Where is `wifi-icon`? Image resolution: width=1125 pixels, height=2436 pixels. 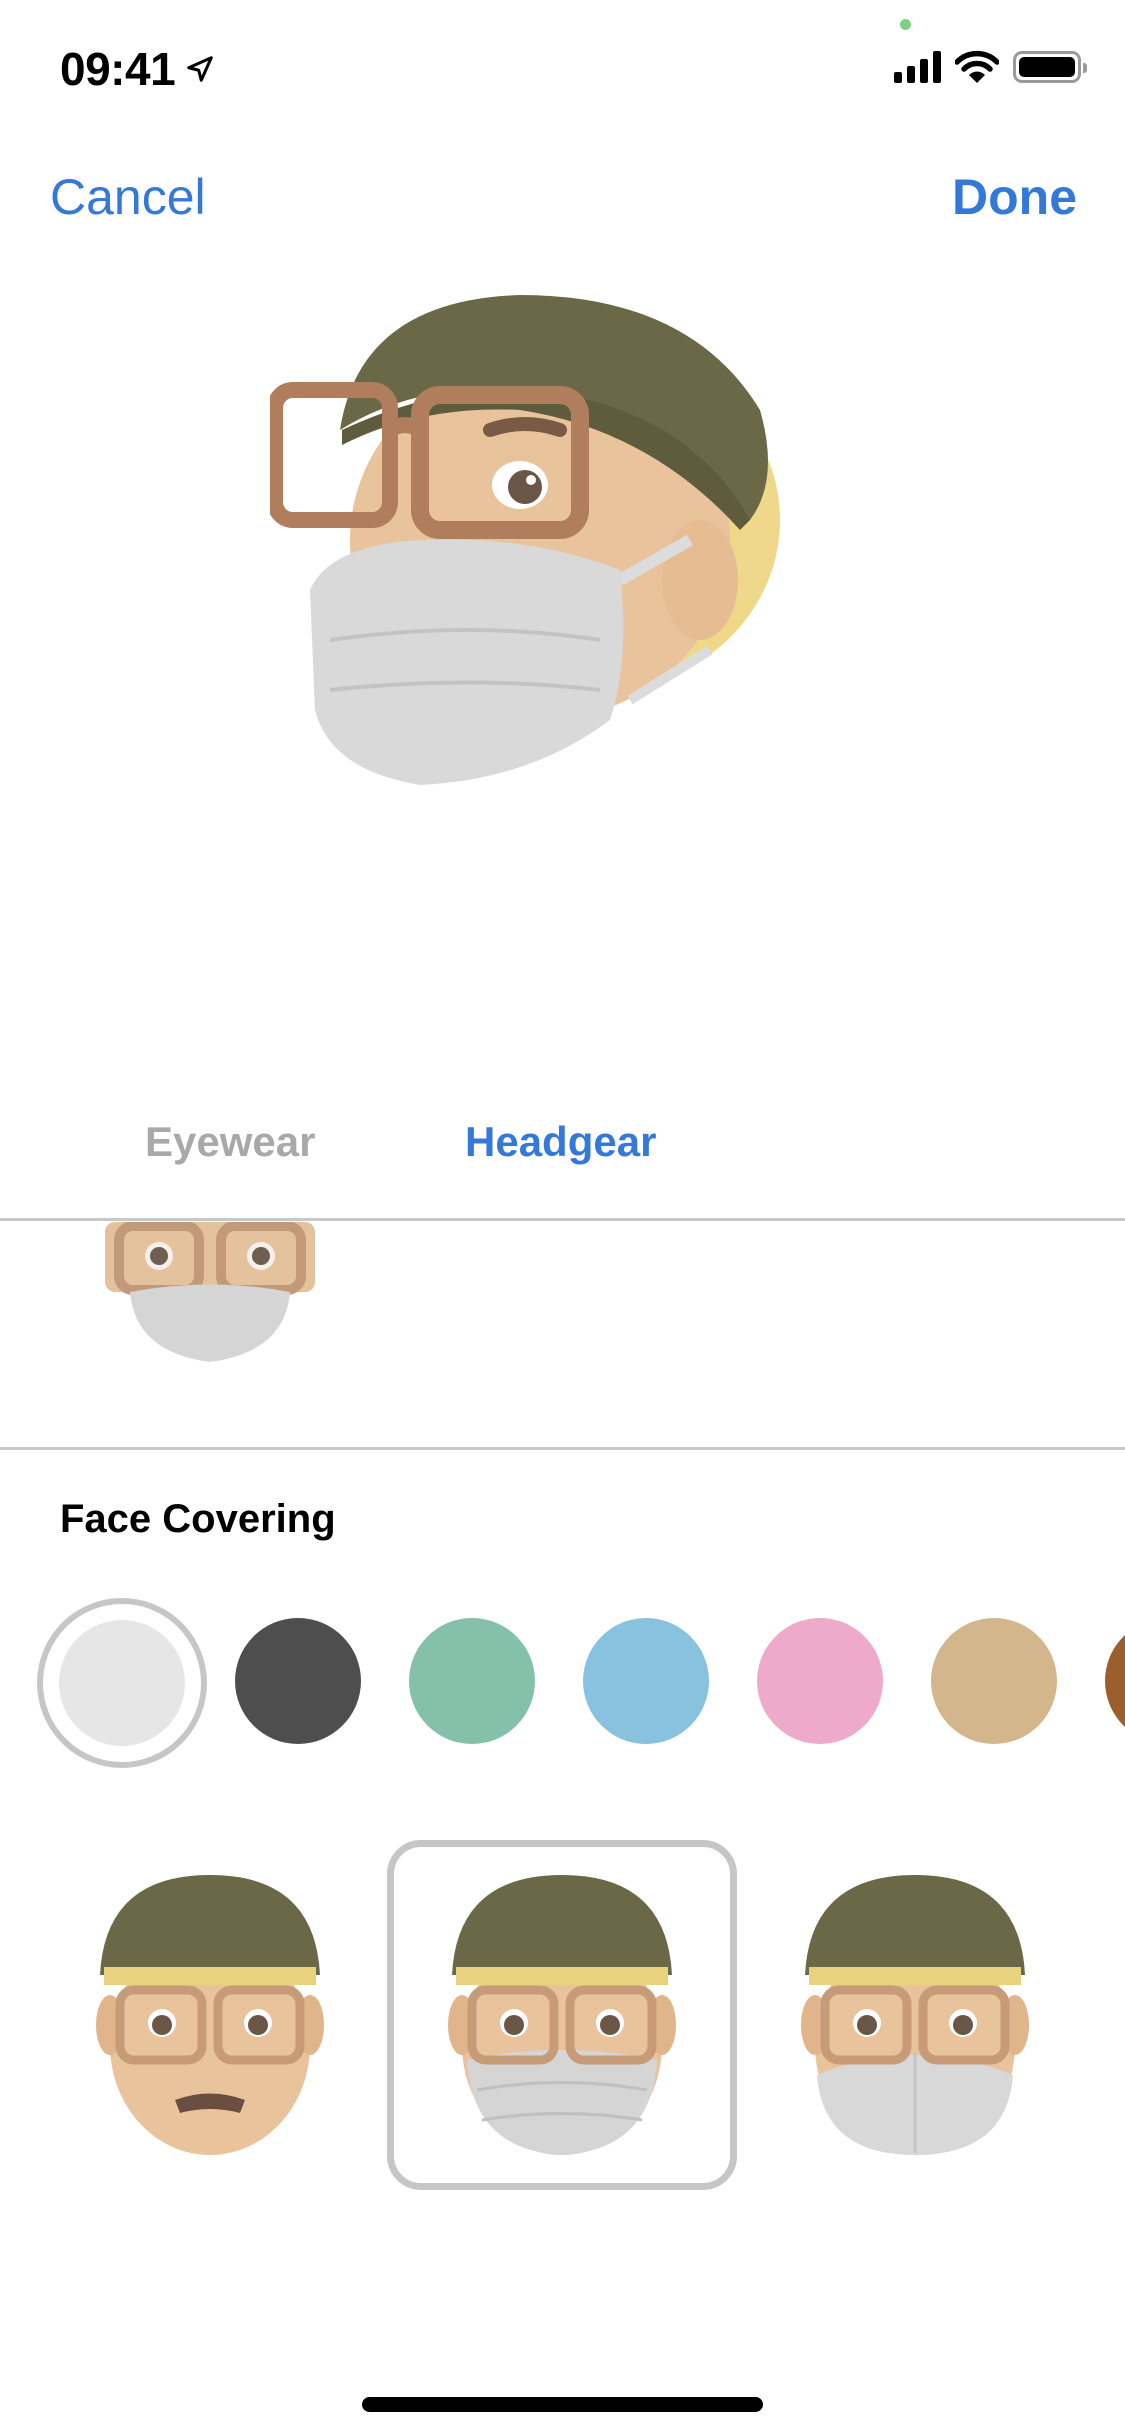
wifi-icon is located at coordinates (977, 66).